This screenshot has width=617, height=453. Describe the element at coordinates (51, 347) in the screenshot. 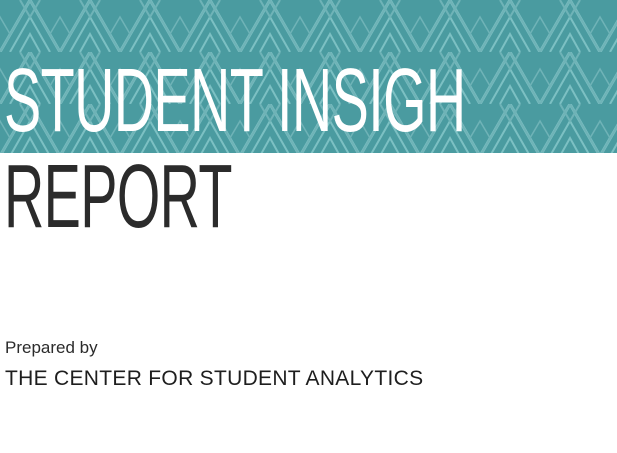

I see `prepared-by-label: Prepared by` at that location.